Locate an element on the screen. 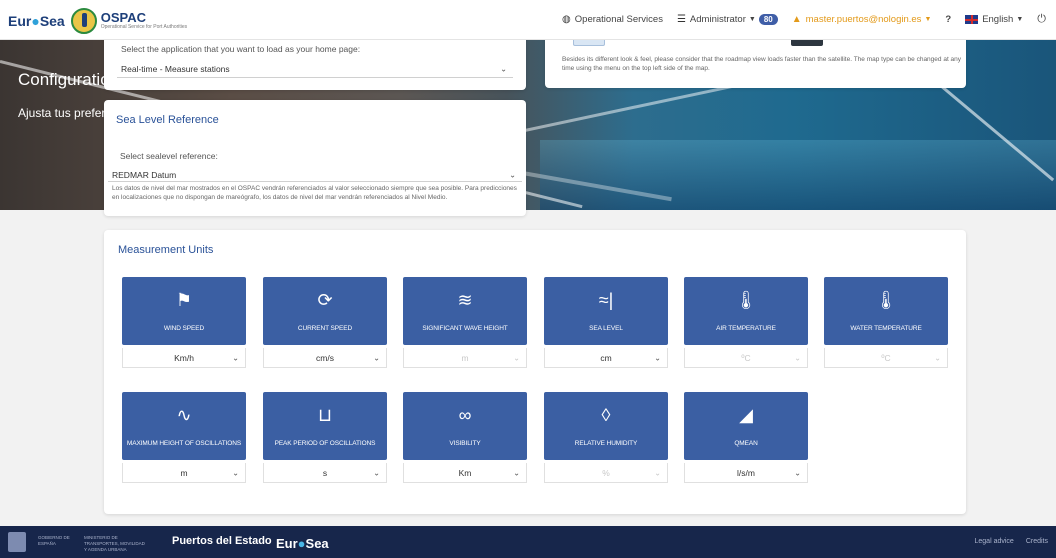  unit-tile-wind-speed: ⚑ WIND SPEED is located at coordinates (184, 311).